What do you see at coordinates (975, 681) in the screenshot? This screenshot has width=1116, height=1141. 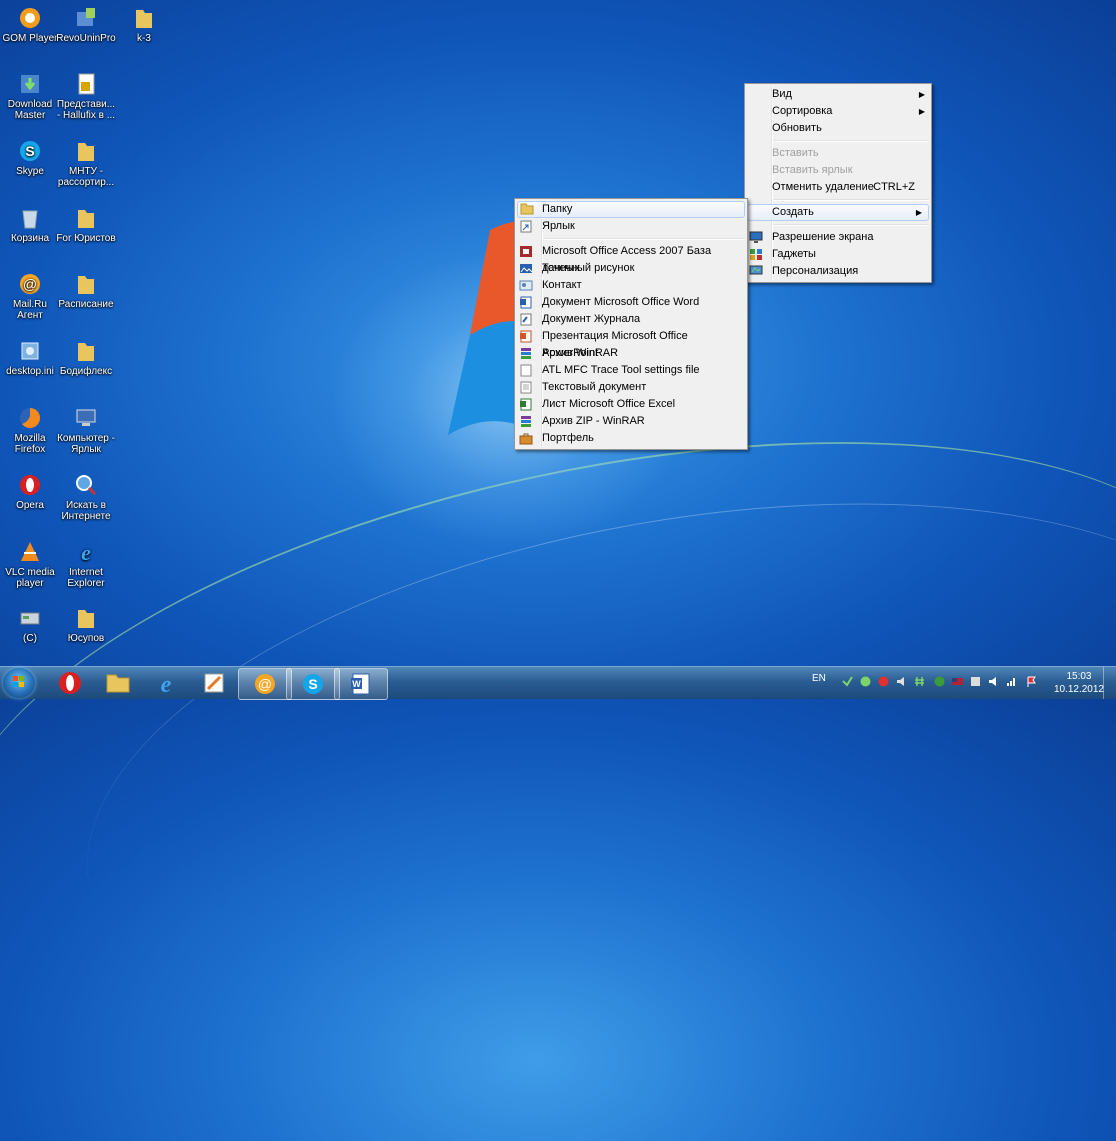 I see `tray-device-icon` at bounding box center [975, 681].